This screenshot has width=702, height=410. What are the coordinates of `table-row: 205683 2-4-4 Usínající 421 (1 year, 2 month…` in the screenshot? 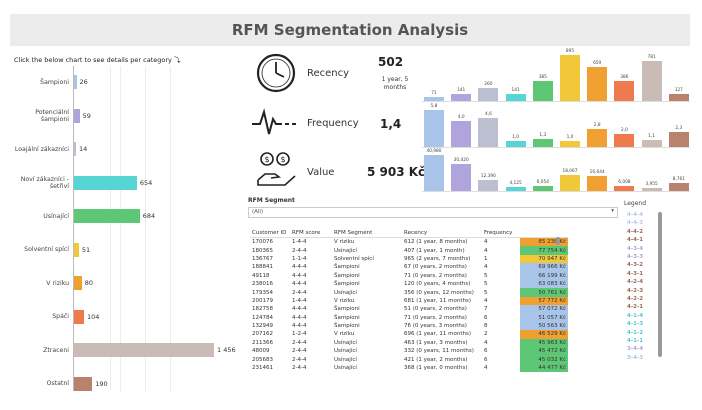 It's located at (409, 359).